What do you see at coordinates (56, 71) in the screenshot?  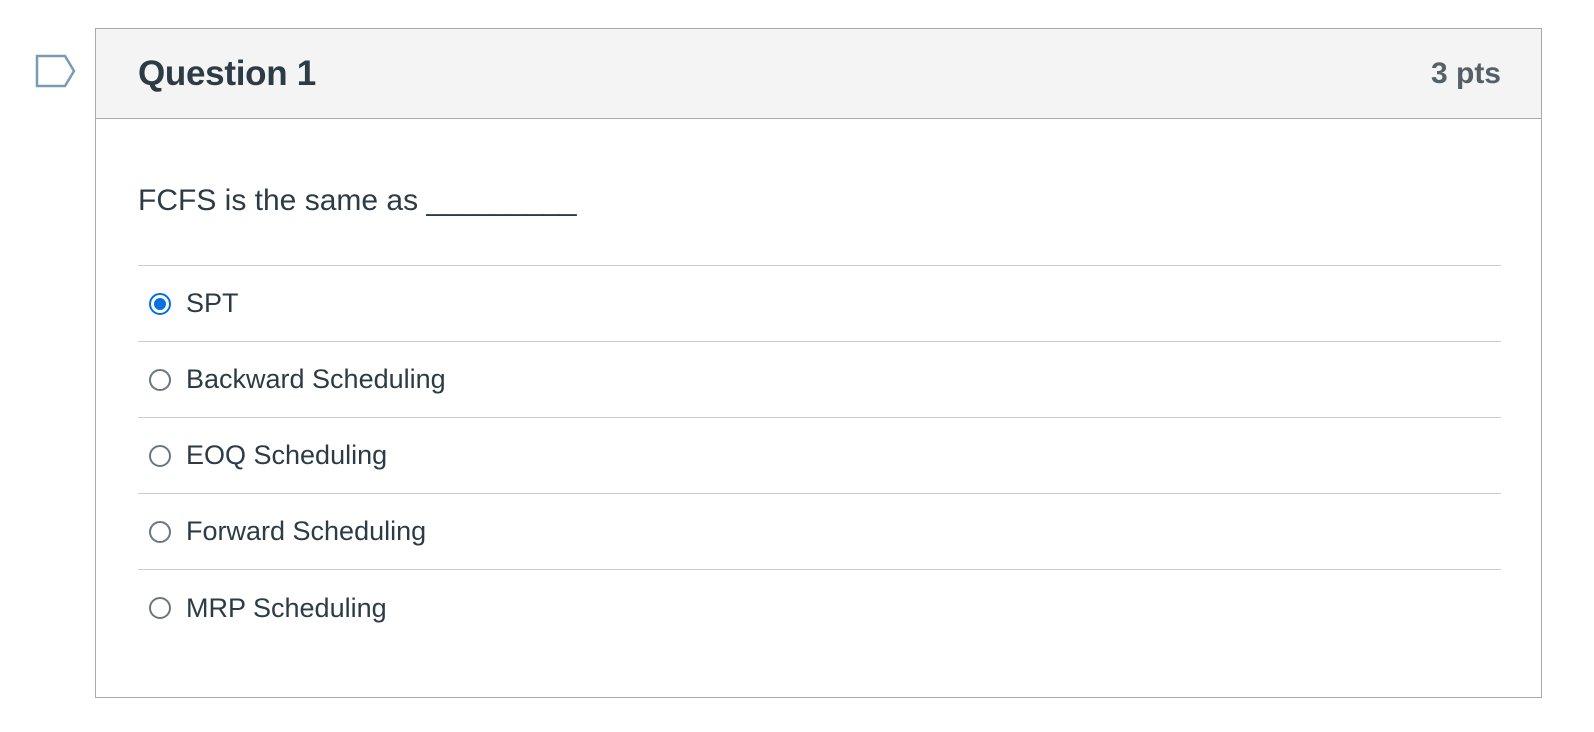 I see `flag-question-icon` at bounding box center [56, 71].